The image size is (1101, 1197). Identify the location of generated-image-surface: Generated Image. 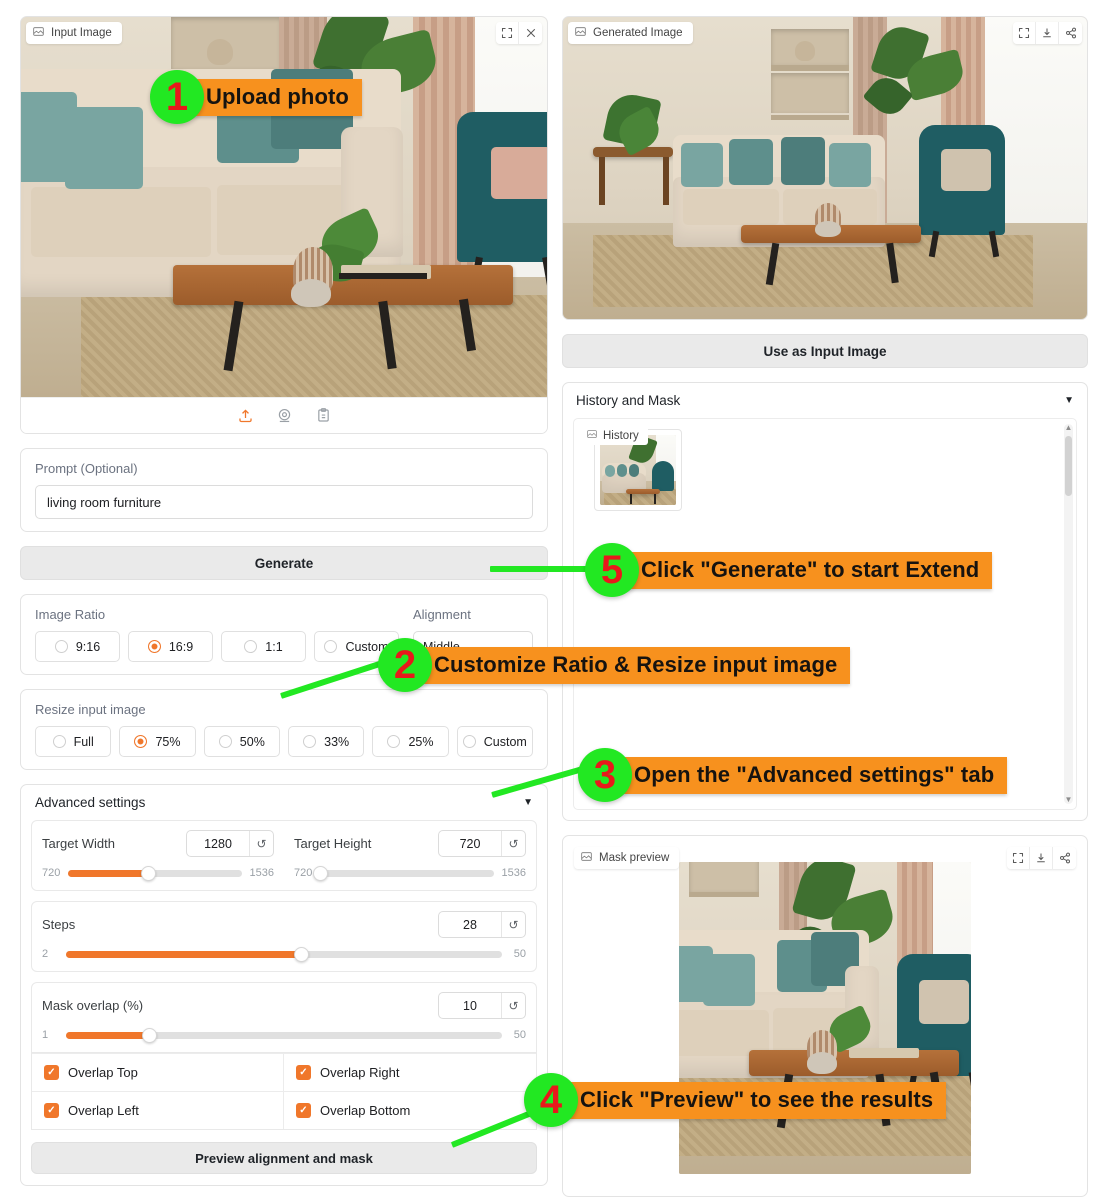
(825, 168).